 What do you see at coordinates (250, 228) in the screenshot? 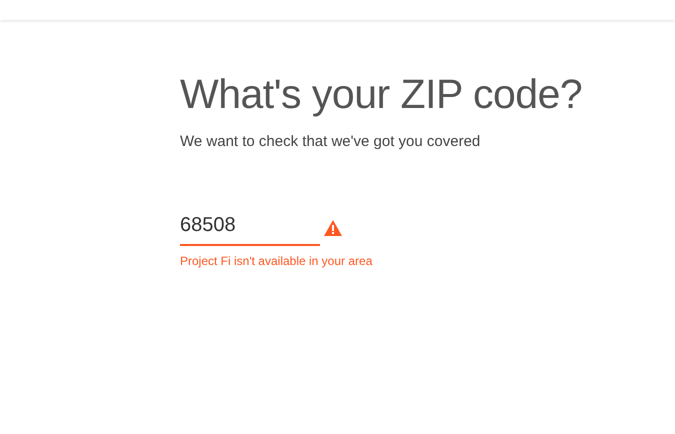
I see `zip-code-field: 68508` at bounding box center [250, 228].